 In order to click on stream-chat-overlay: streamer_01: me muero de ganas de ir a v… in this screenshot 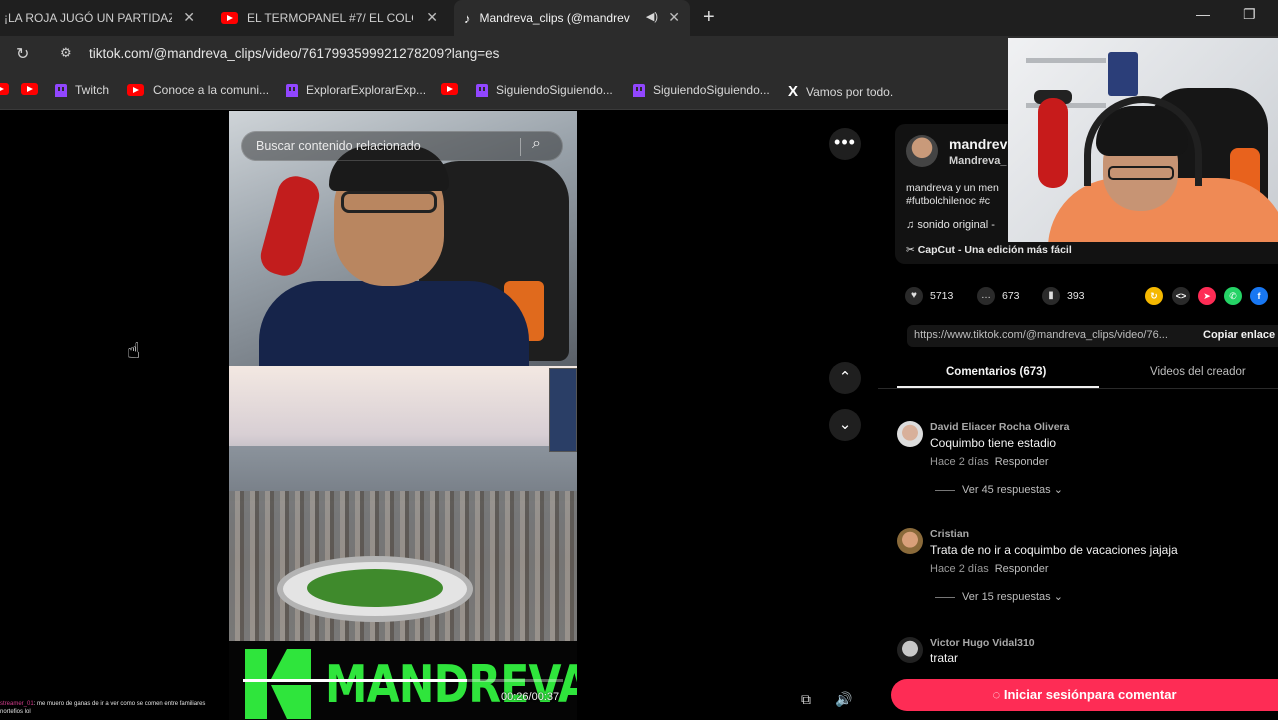, I will do `click(114, 710)`.